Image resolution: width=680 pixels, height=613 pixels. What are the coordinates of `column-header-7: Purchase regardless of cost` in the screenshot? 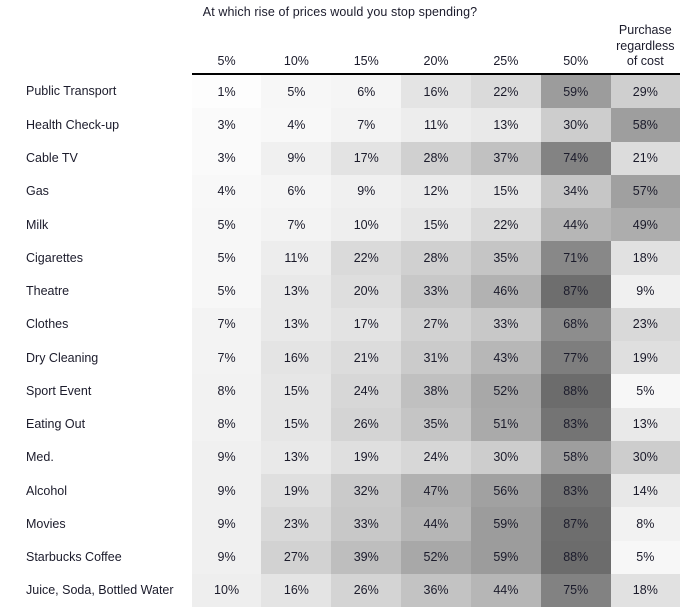 It's located at (645, 37).